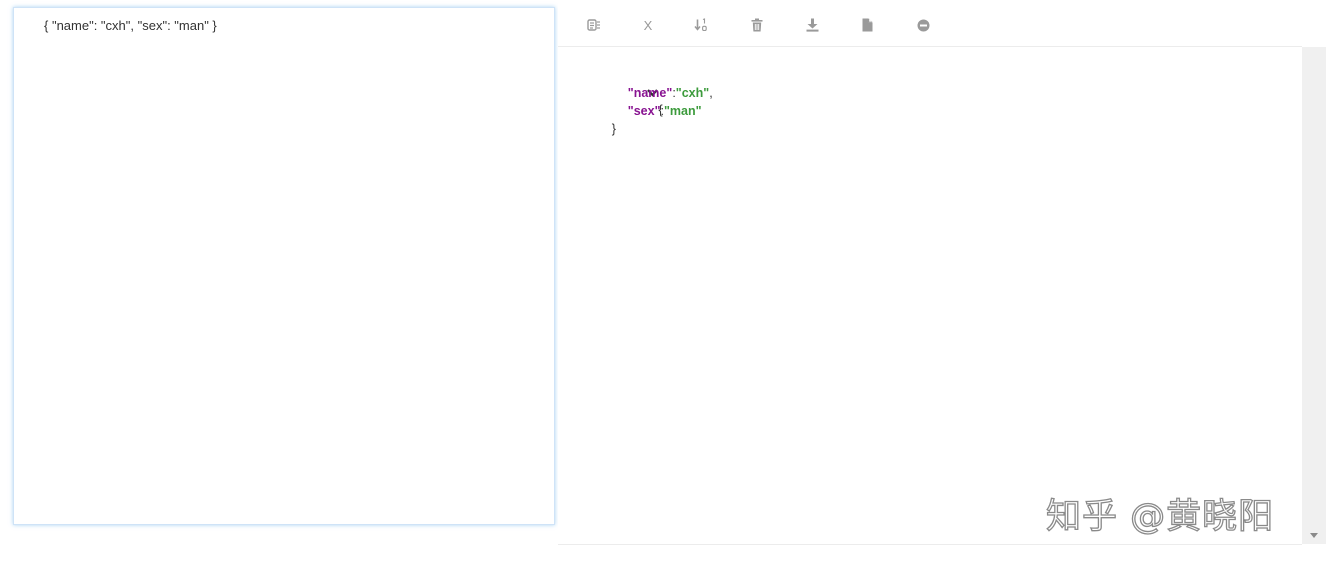 The image size is (1326, 563). What do you see at coordinates (613, 129) in the screenshot?
I see `close-brace: }` at bounding box center [613, 129].